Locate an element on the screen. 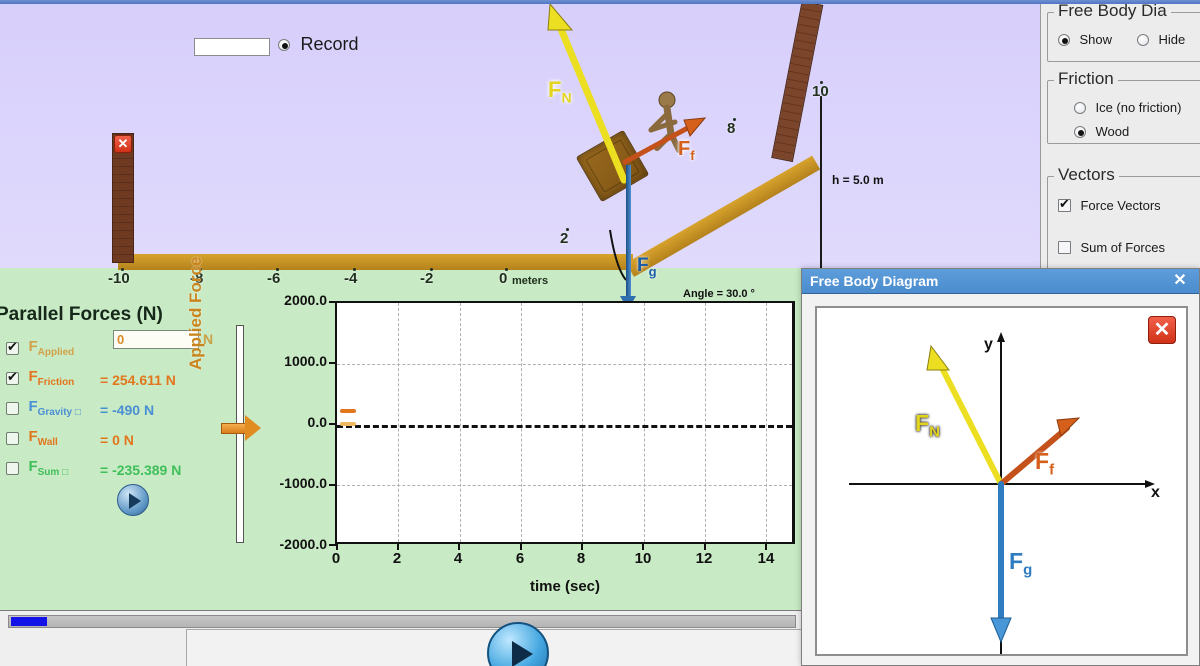  group-title-vectors: Vectors is located at coordinates (1086, 175).